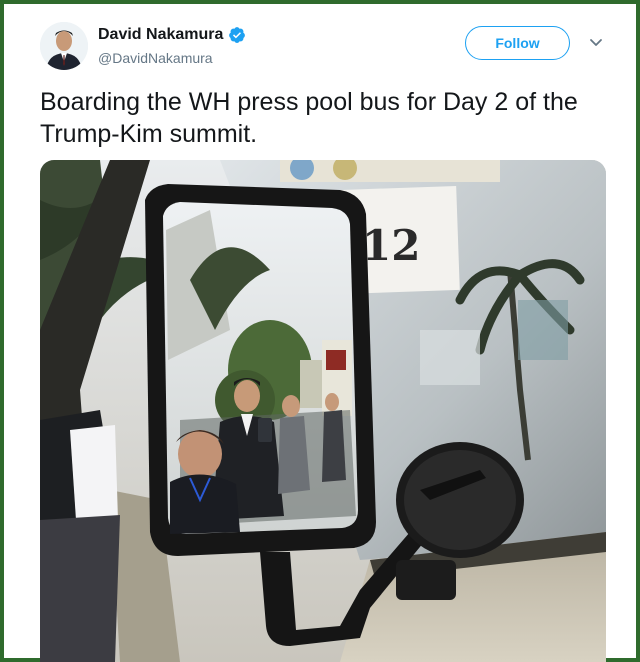  Describe the element at coordinates (596, 42) in the screenshot. I see `chevron-down-icon` at that location.